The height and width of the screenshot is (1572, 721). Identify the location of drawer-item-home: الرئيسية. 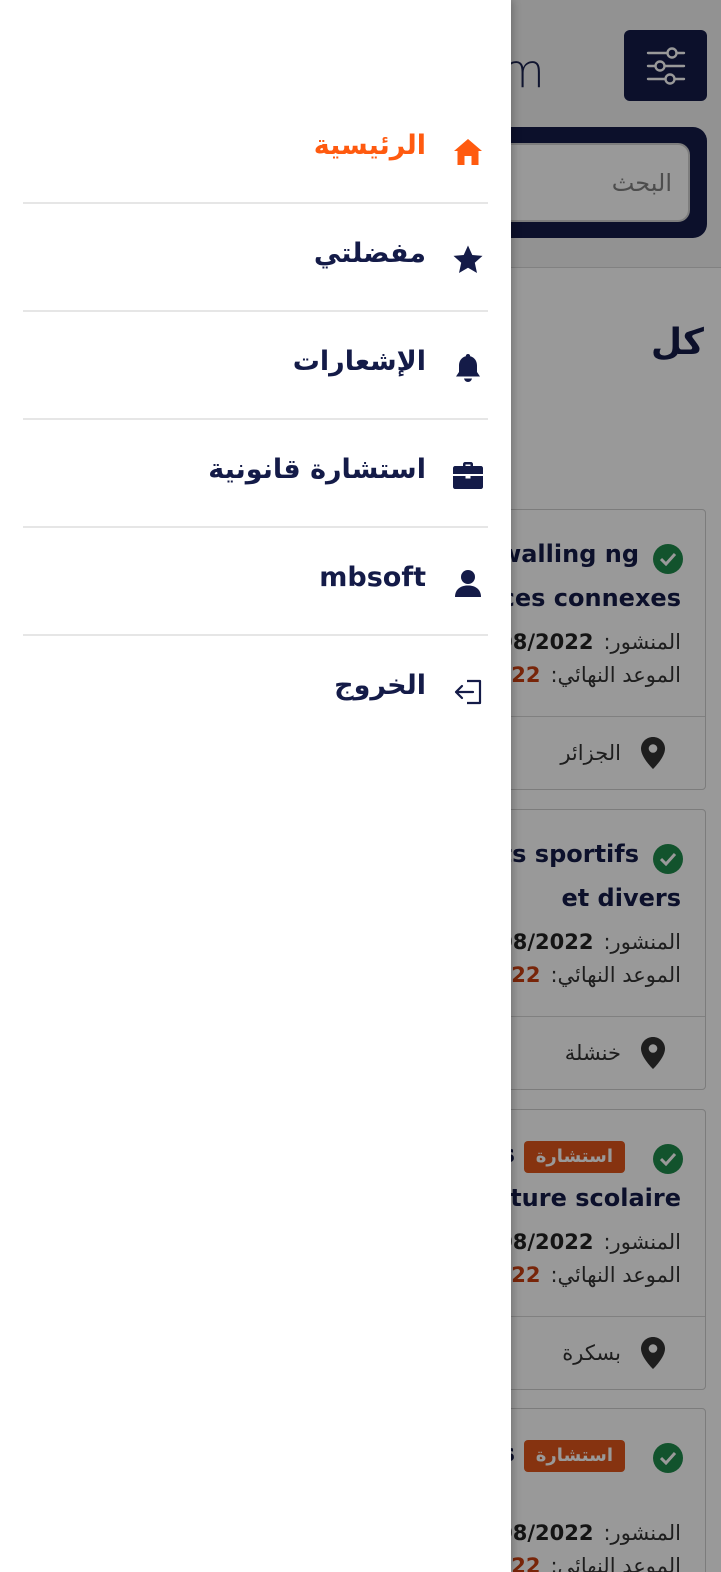
(255, 150).